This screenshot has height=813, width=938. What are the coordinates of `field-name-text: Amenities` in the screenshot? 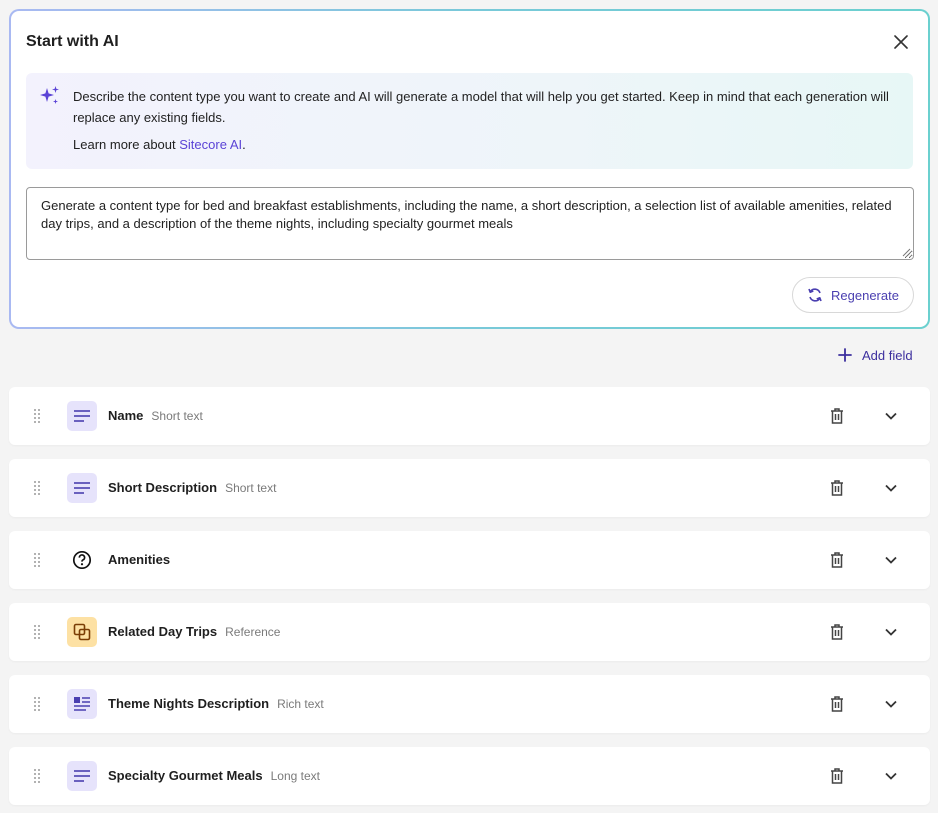 It's located at (139, 559).